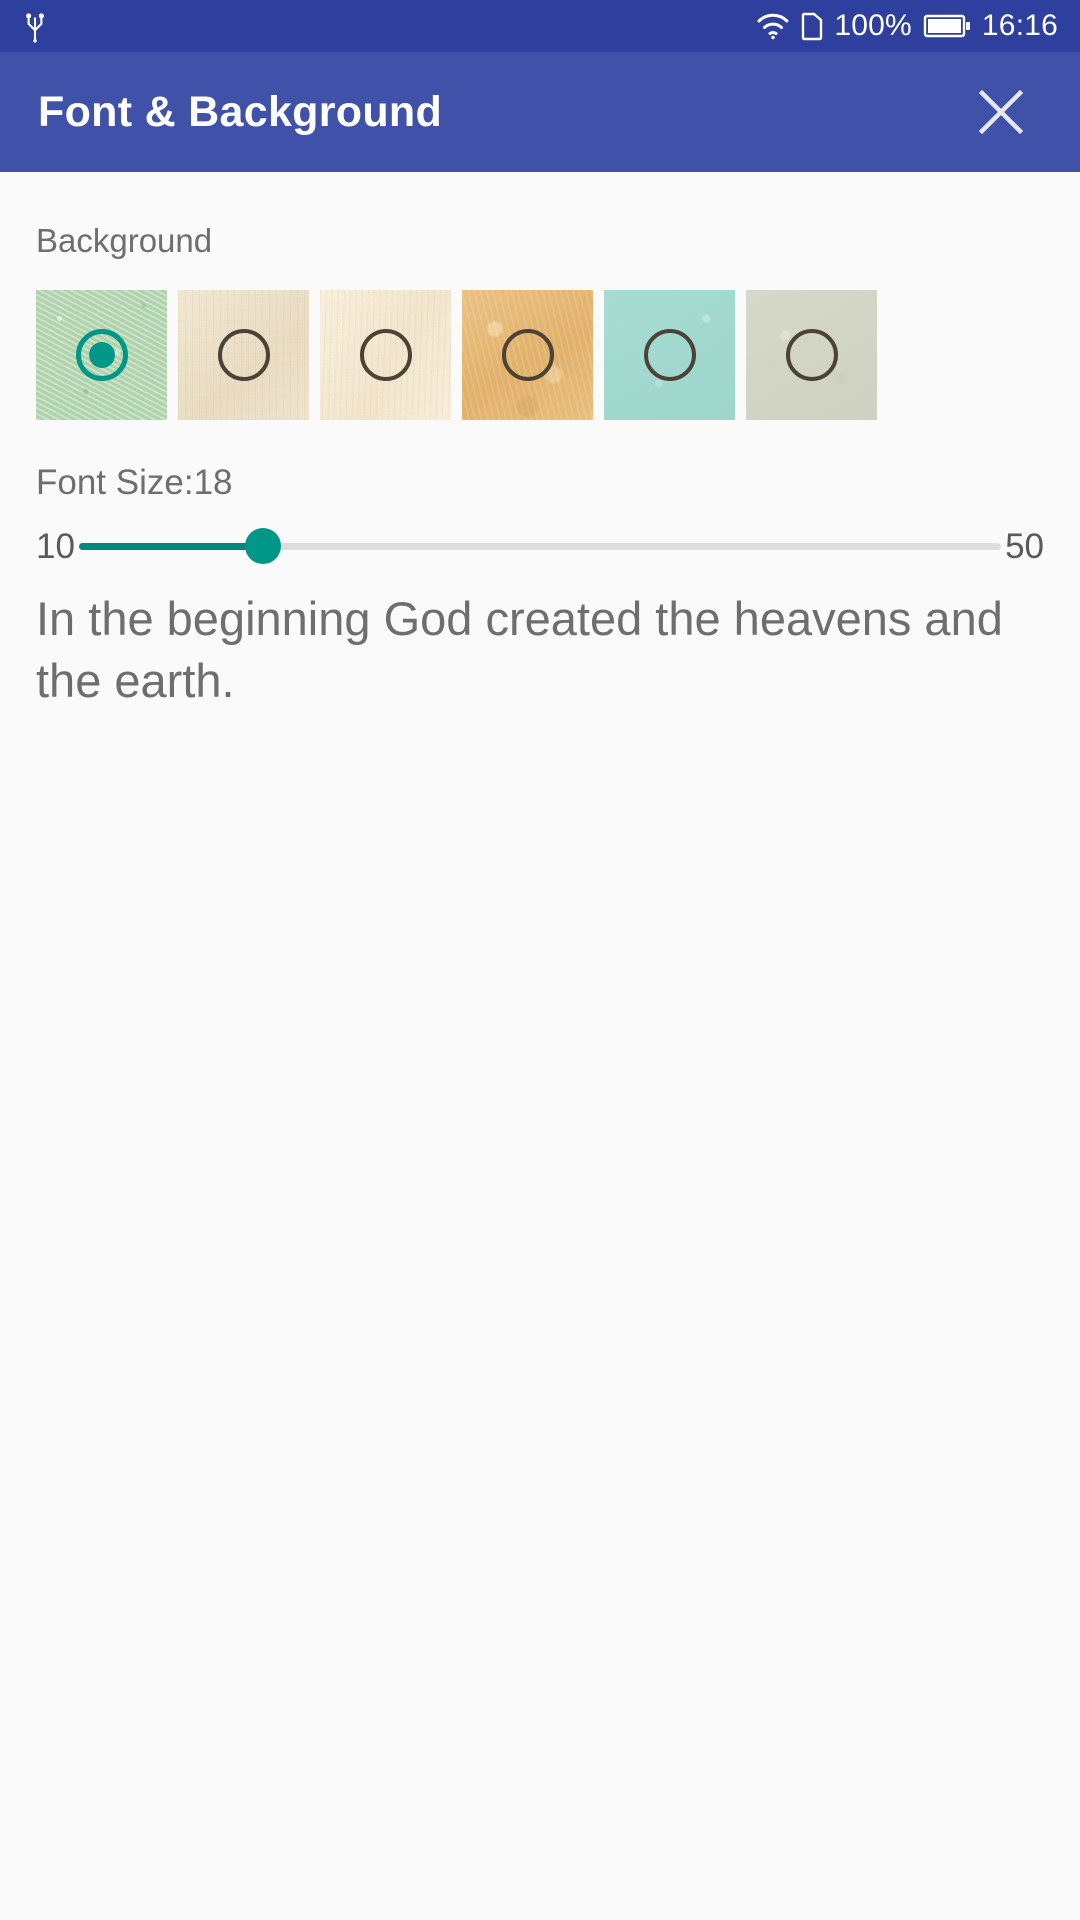  Describe the element at coordinates (171, 546) in the screenshot. I see `slider-track-fill` at that location.